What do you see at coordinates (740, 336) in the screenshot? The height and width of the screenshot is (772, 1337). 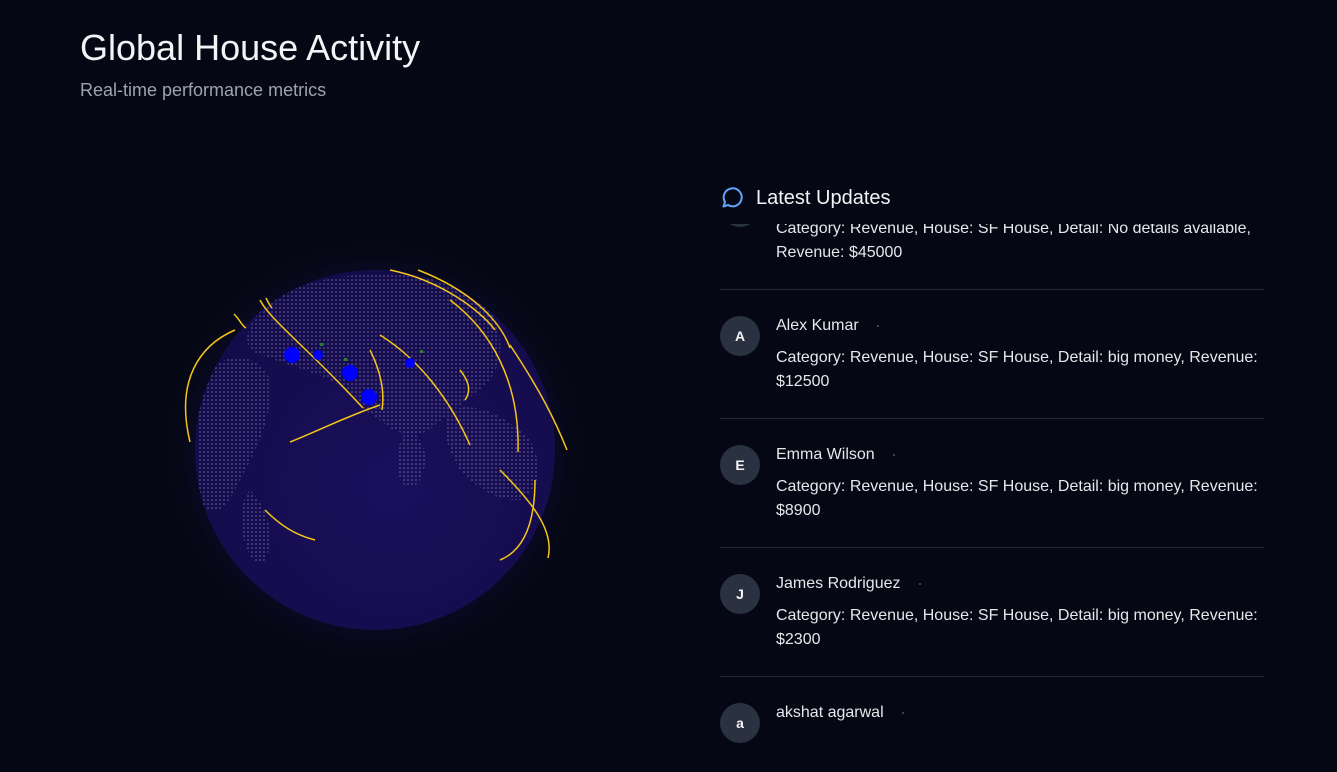 I see `avatar: A` at bounding box center [740, 336].